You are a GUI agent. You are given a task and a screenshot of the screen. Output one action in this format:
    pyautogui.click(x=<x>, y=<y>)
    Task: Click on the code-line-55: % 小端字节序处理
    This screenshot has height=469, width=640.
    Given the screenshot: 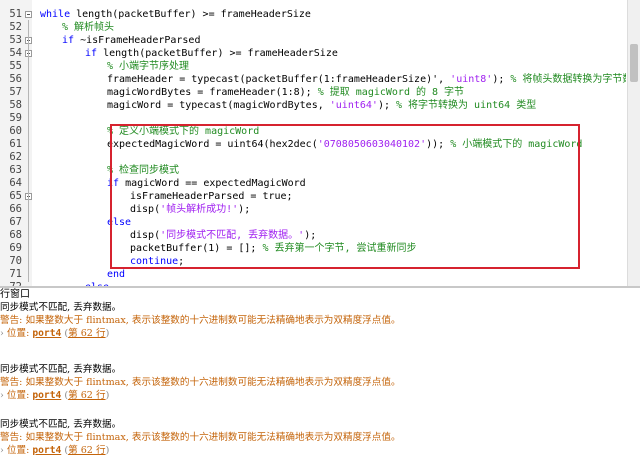 What is the action you would take?
    pyautogui.click(x=333, y=66)
    